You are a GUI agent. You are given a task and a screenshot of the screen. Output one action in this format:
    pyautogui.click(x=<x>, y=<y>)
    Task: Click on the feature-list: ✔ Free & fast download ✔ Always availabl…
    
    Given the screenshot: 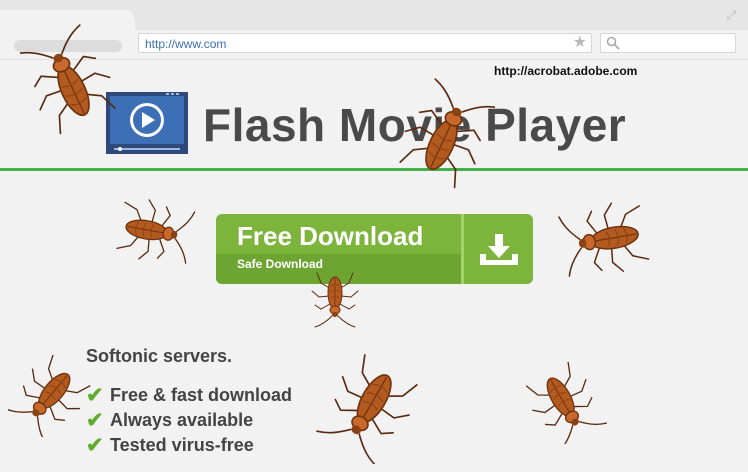 What is the action you would take?
    pyautogui.click(x=189, y=420)
    